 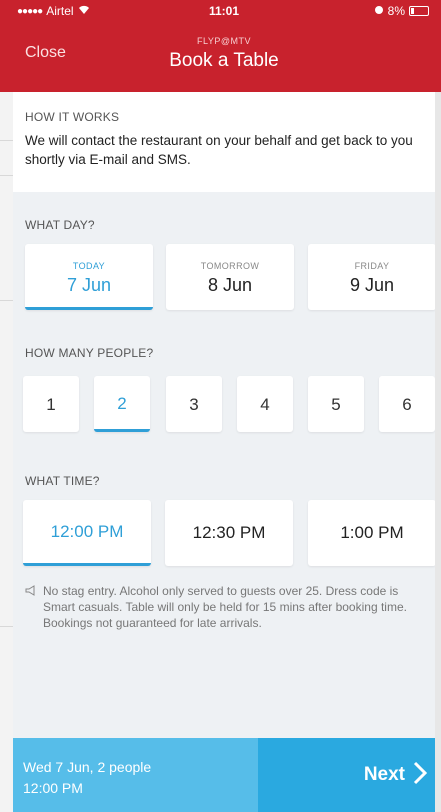 What do you see at coordinates (438, 46) in the screenshot?
I see `right-edge-red` at bounding box center [438, 46].